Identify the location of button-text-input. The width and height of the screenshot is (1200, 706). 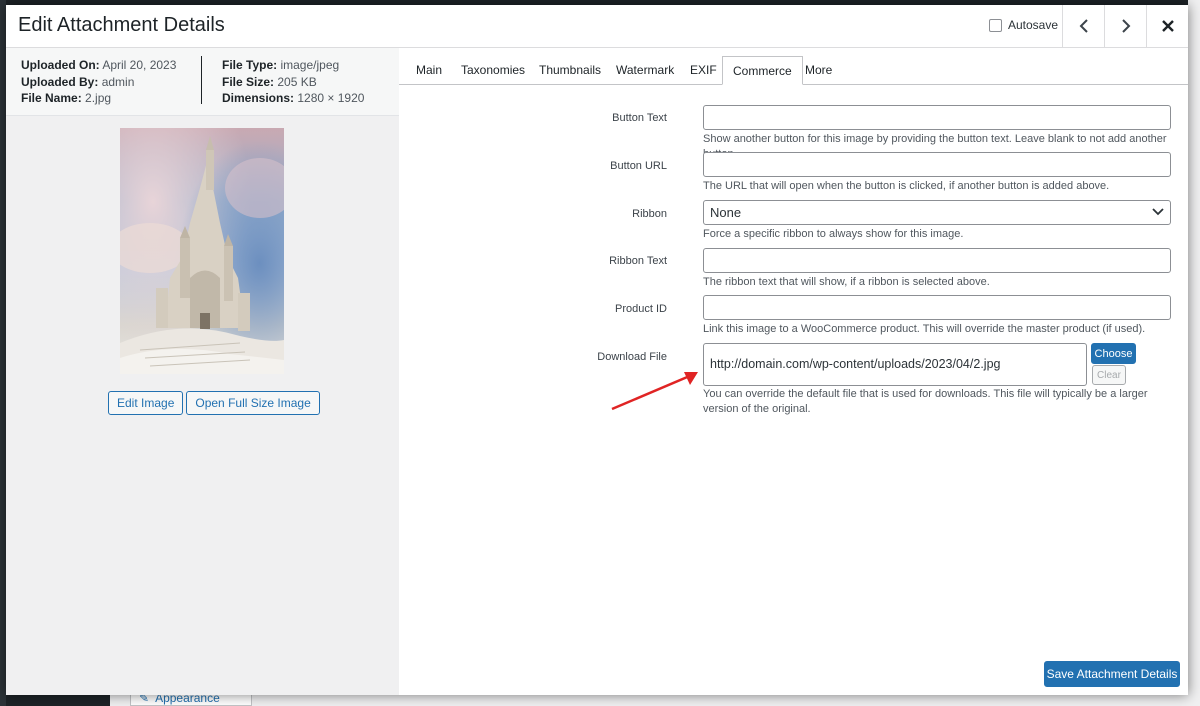
(937, 117).